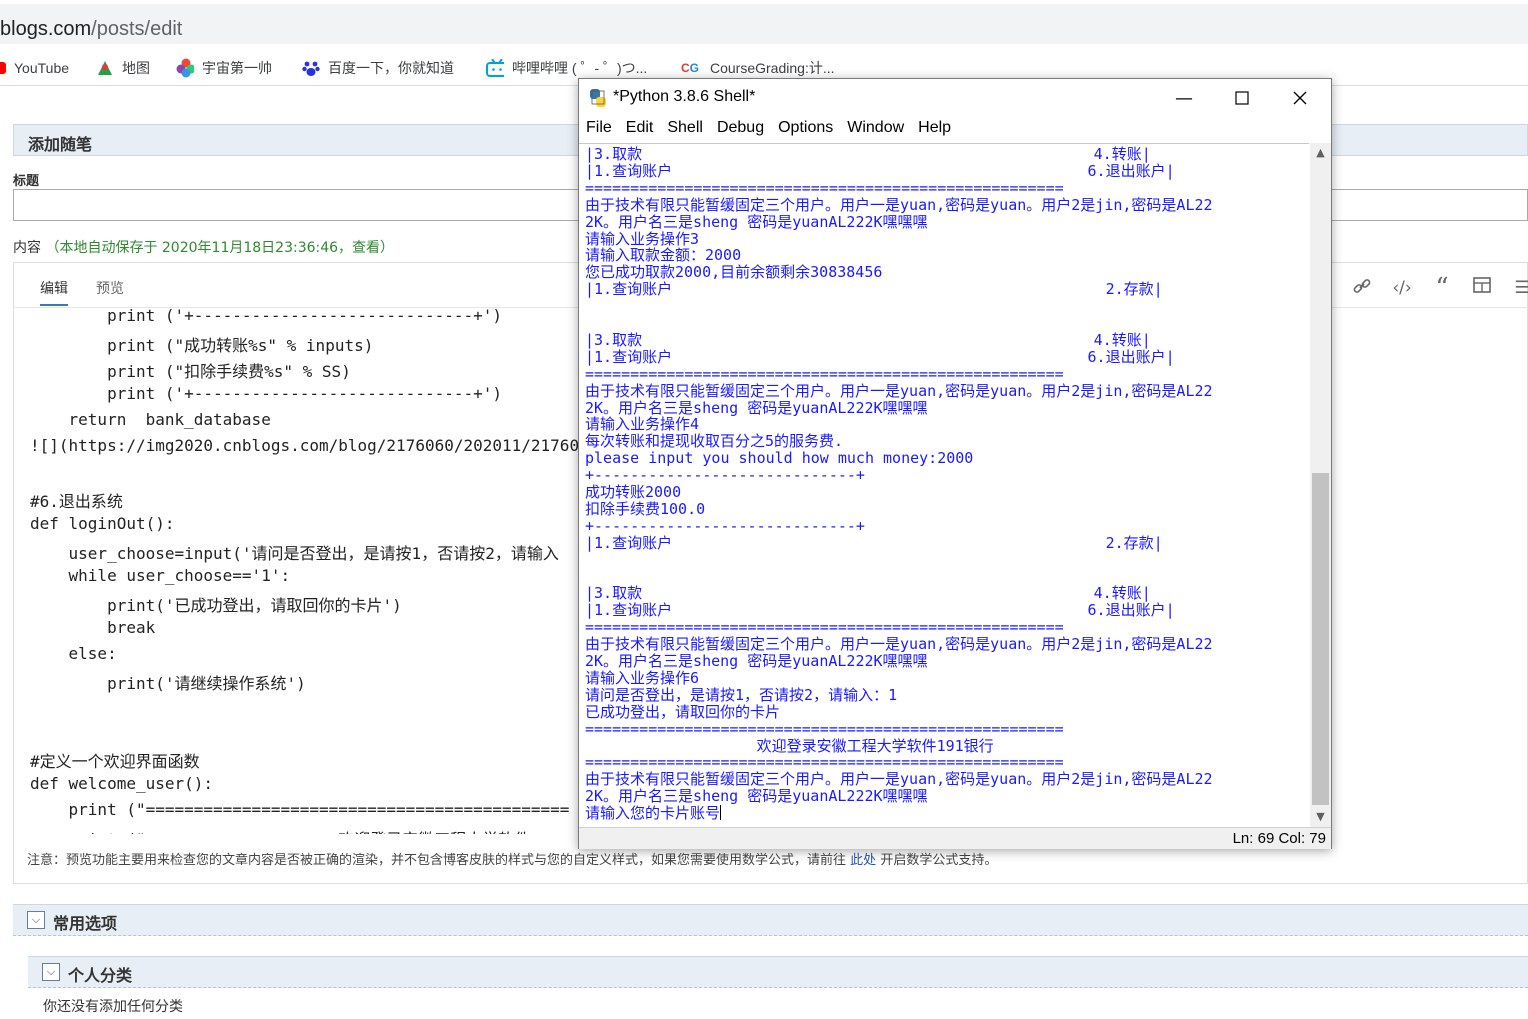  What do you see at coordinates (122, 783) in the screenshot?
I see `code-line: def welcome_user():` at bounding box center [122, 783].